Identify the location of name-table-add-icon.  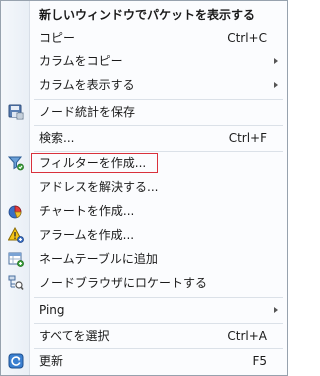
(16, 259).